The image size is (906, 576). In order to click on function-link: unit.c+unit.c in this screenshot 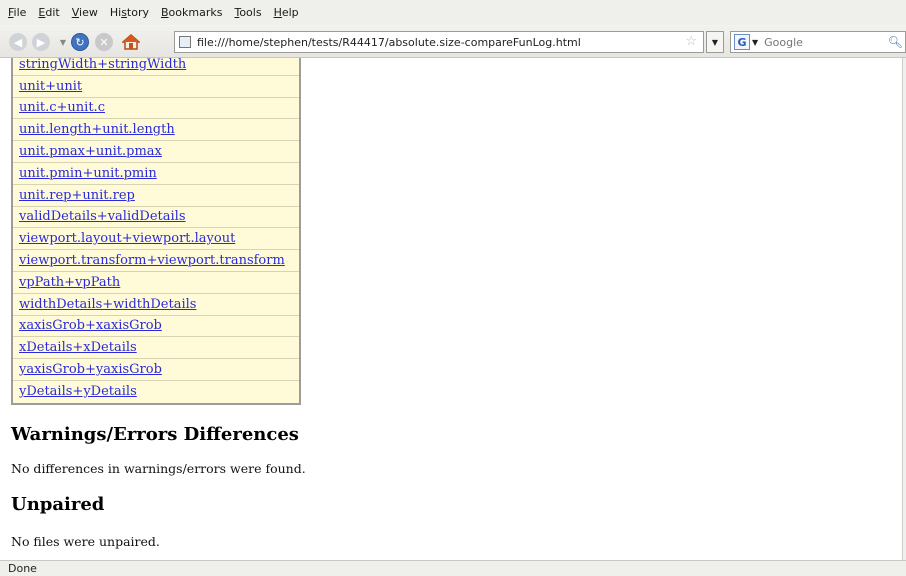, I will do `click(62, 107)`.